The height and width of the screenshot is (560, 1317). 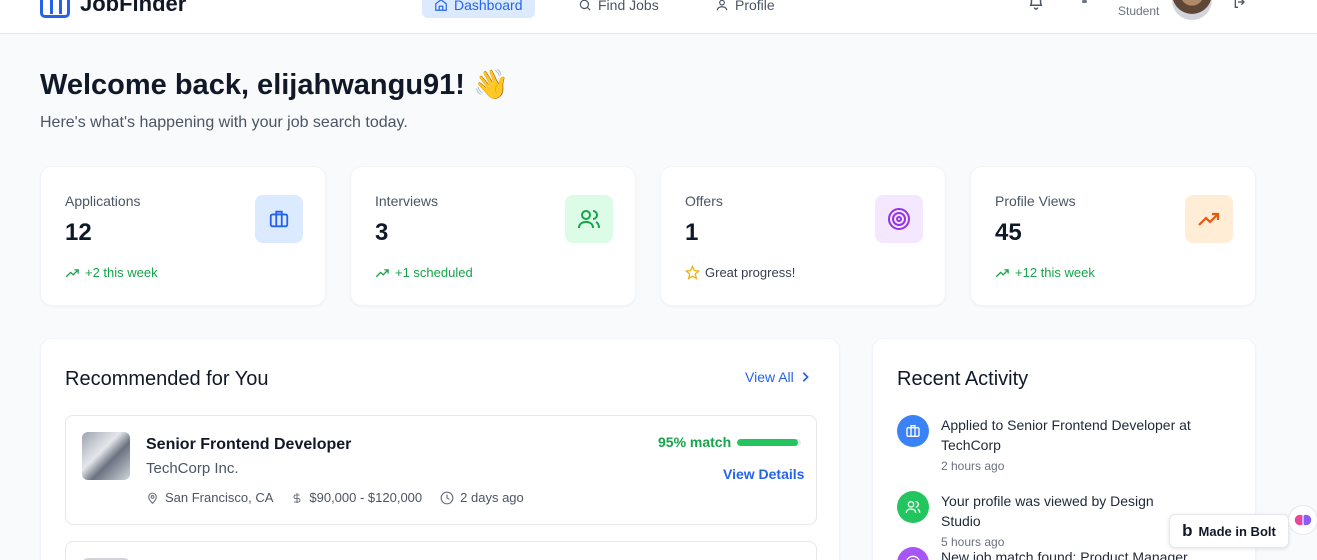 What do you see at coordinates (1192, 10) in the screenshot?
I see `avatar` at bounding box center [1192, 10].